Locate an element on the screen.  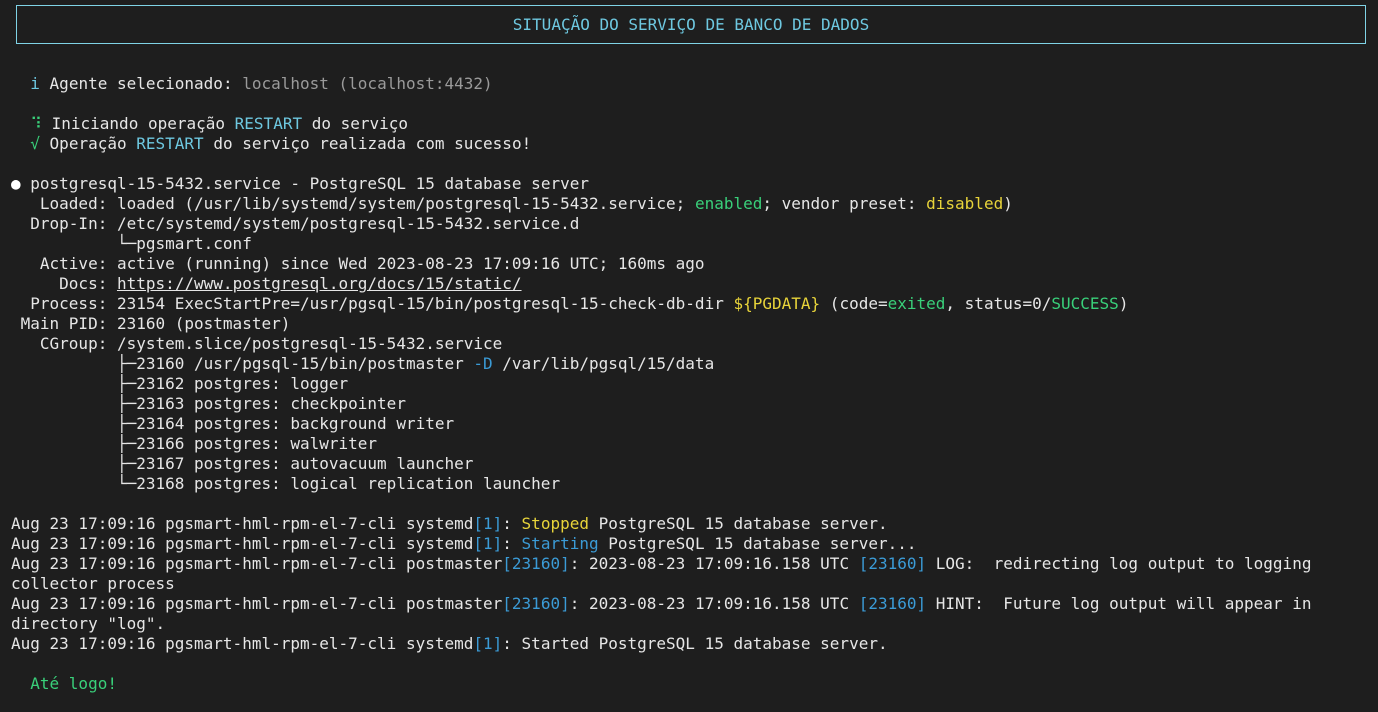
exited-status: exited is located at coordinates (916, 303).